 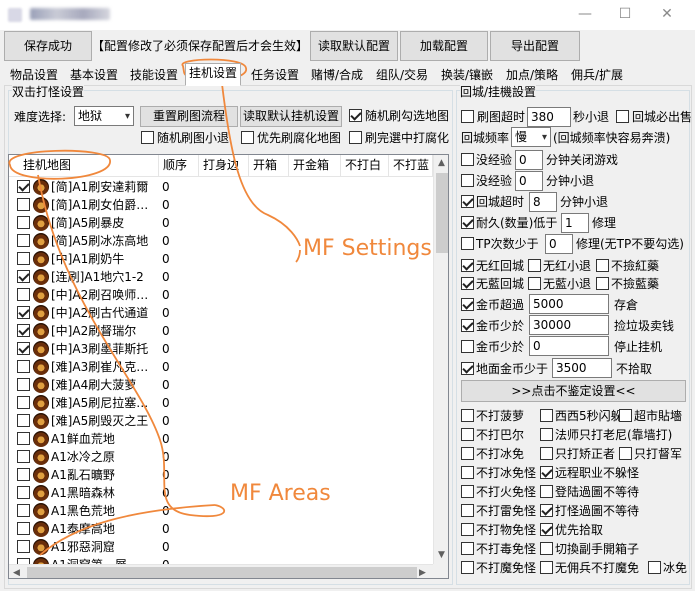 What do you see at coordinates (585, 14) in the screenshot?
I see `minimize-button: —` at bounding box center [585, 14].